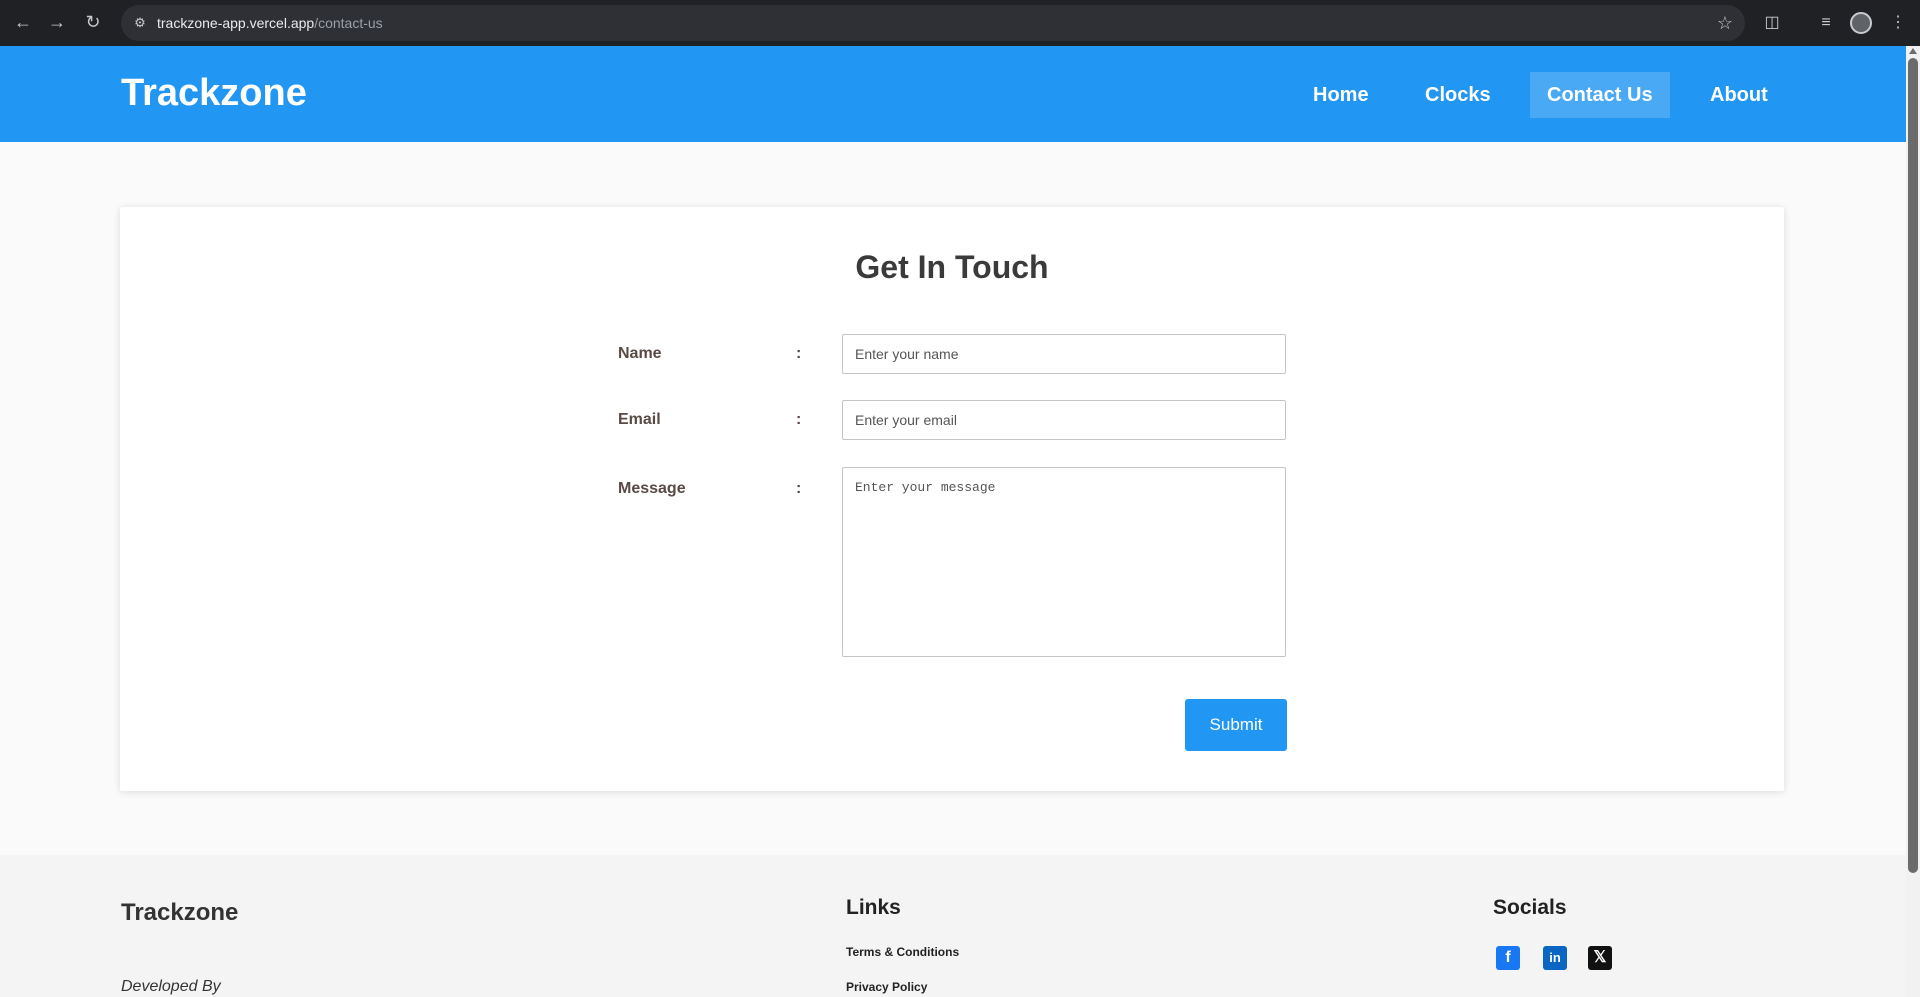 This screenshot has height=997, width=1920. Describe the element at coordinates (799, 419) in the screenshot. I see `email-colon: :` at that location.